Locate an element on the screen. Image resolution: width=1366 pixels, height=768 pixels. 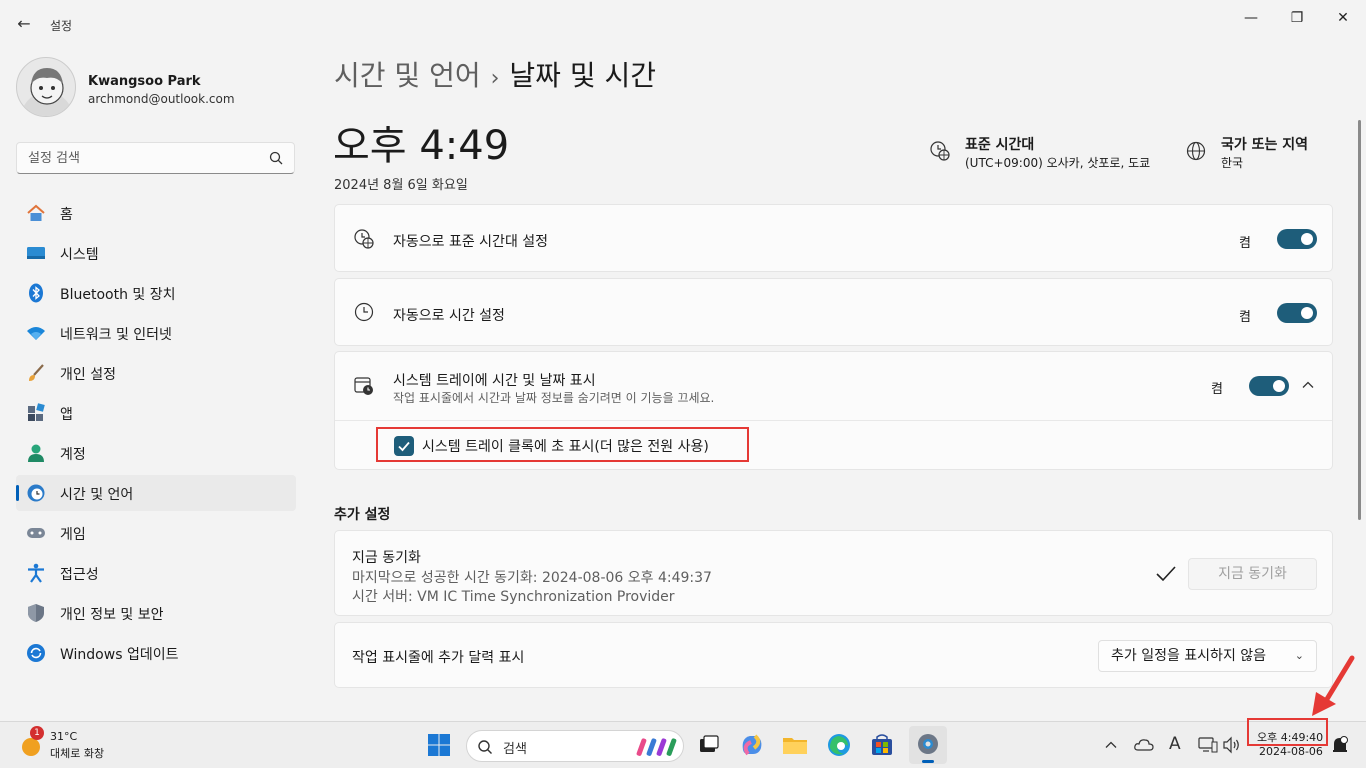
avatar is located at coordinates (46, 87).